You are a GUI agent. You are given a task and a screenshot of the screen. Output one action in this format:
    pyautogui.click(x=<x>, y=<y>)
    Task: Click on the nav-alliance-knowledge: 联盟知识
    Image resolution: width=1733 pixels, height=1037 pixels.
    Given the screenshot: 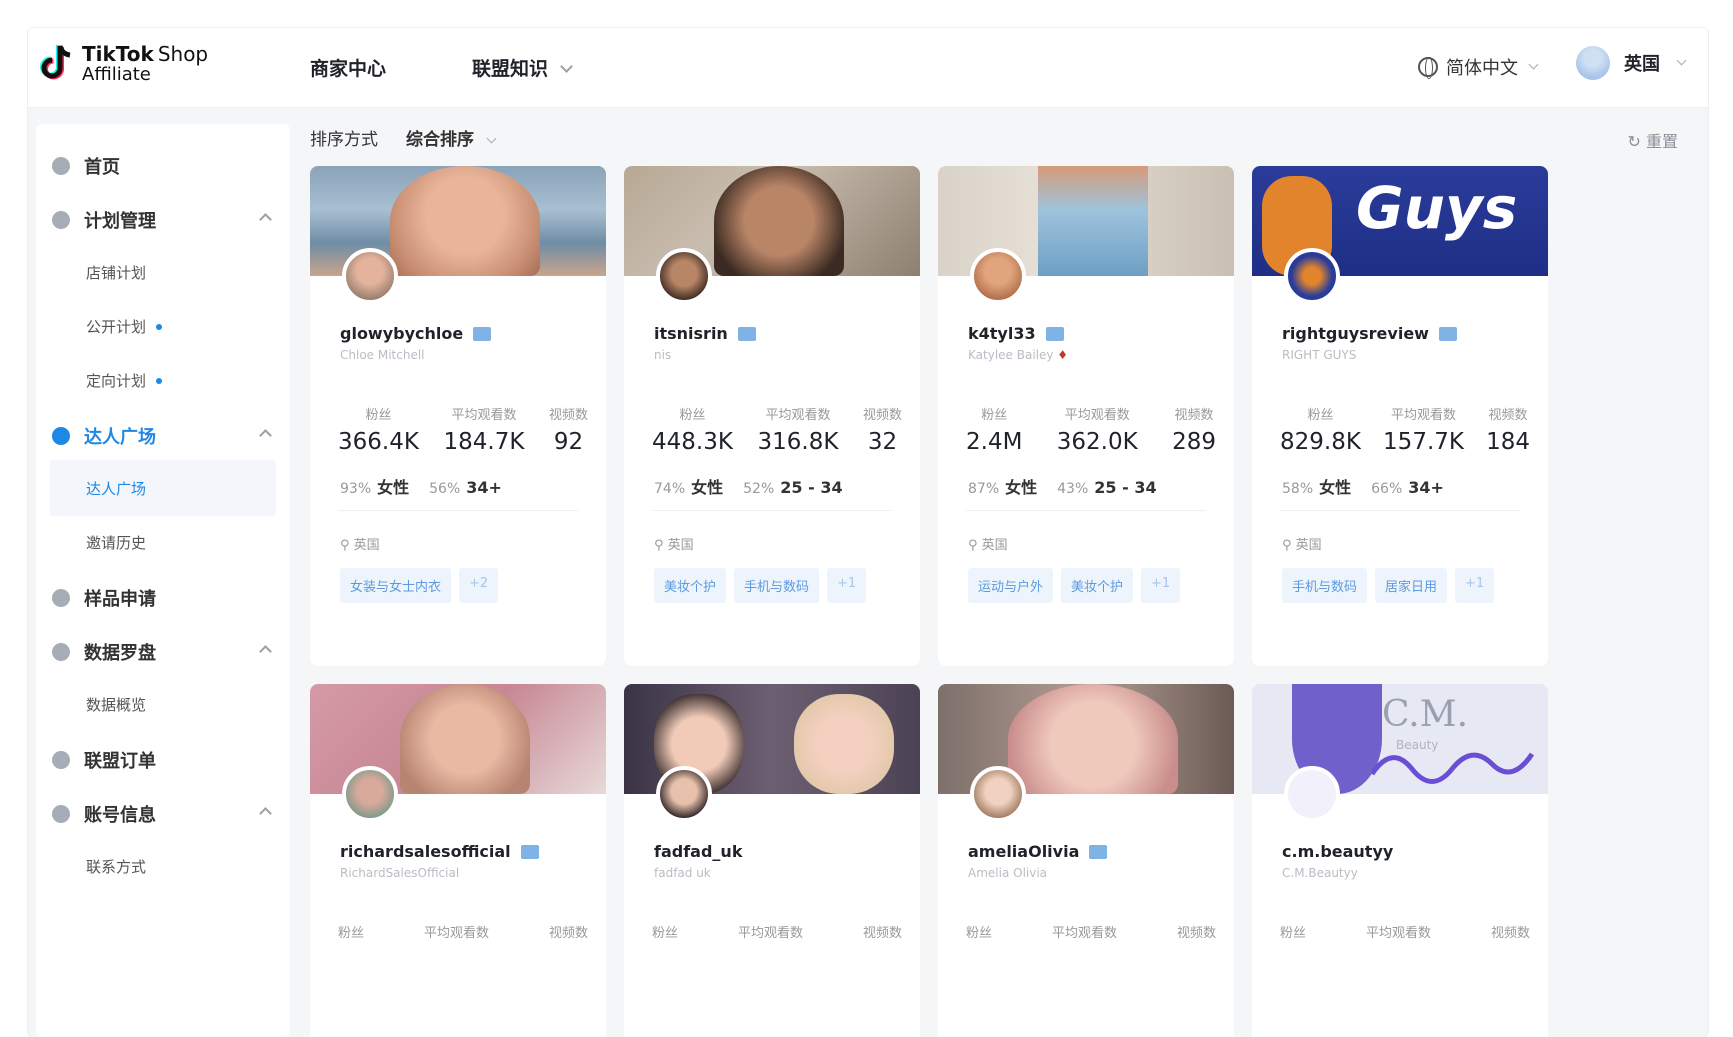 What is the action you would take?
    pyautogui.click(x=522, y=67)
    